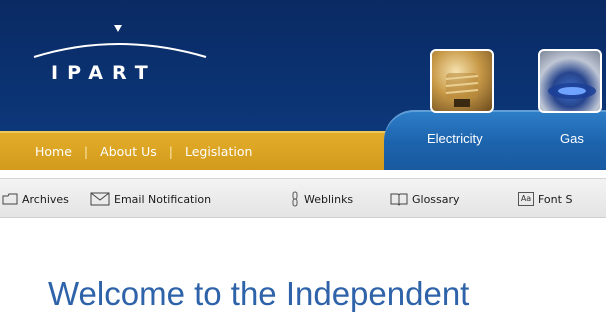 The image size is (606, 320). I want to click on chain-link-icon, so click(295, 199).